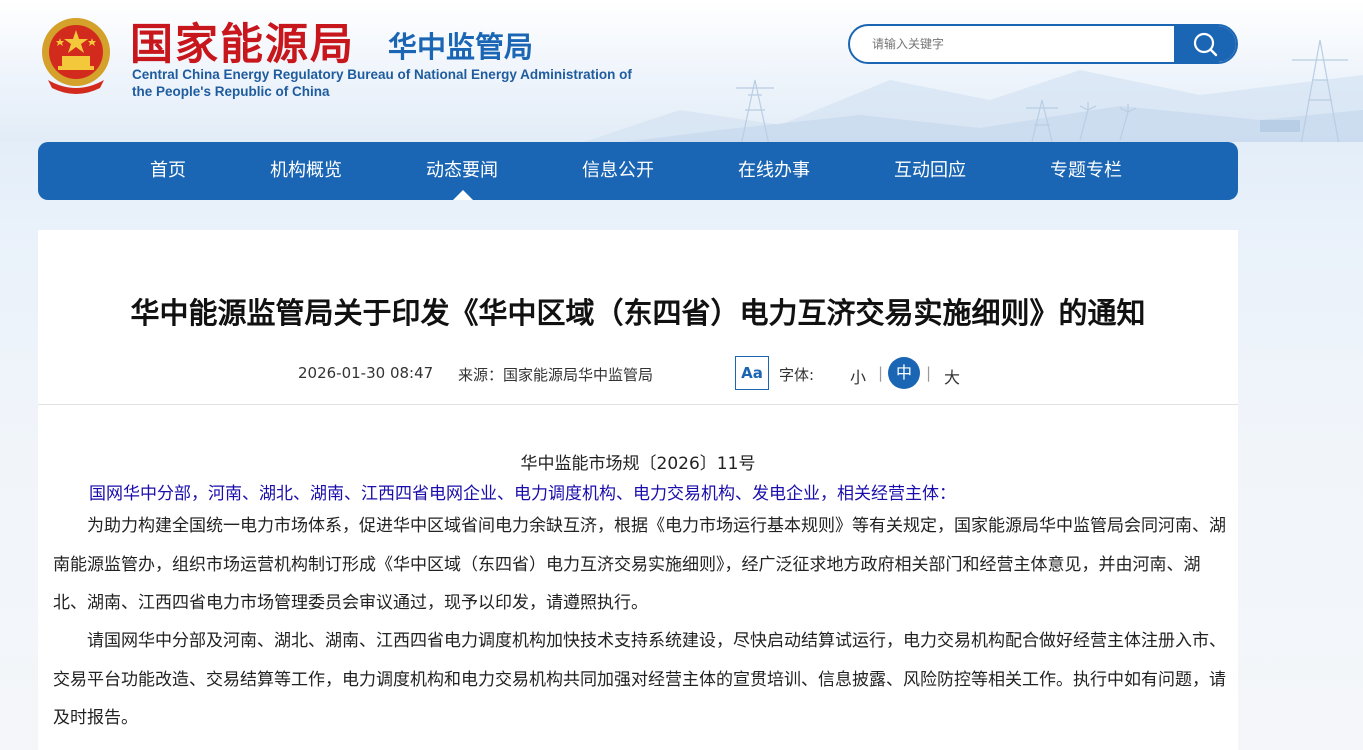 This screenshot has height=750, width=1363. I want to click on active-nav-indicator, so click(463, 195).